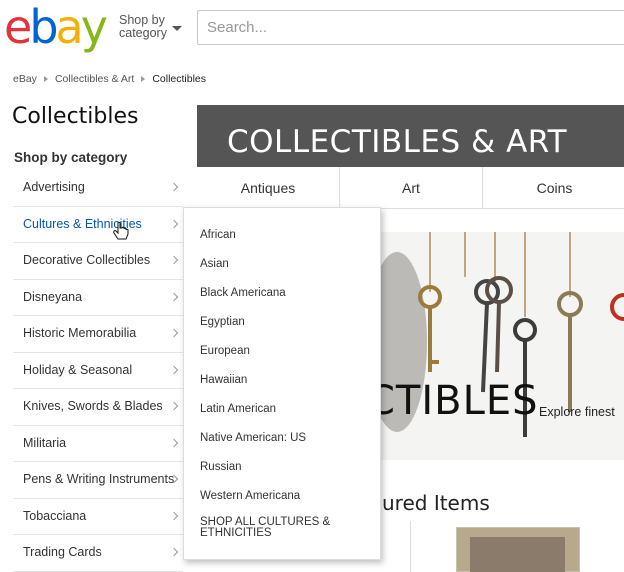 The width and height of the screenshot is (624, 572). Describe the element at coordinates (275, 265) in the screenshot. I see `flyout-item-asian: Asian` at that location.